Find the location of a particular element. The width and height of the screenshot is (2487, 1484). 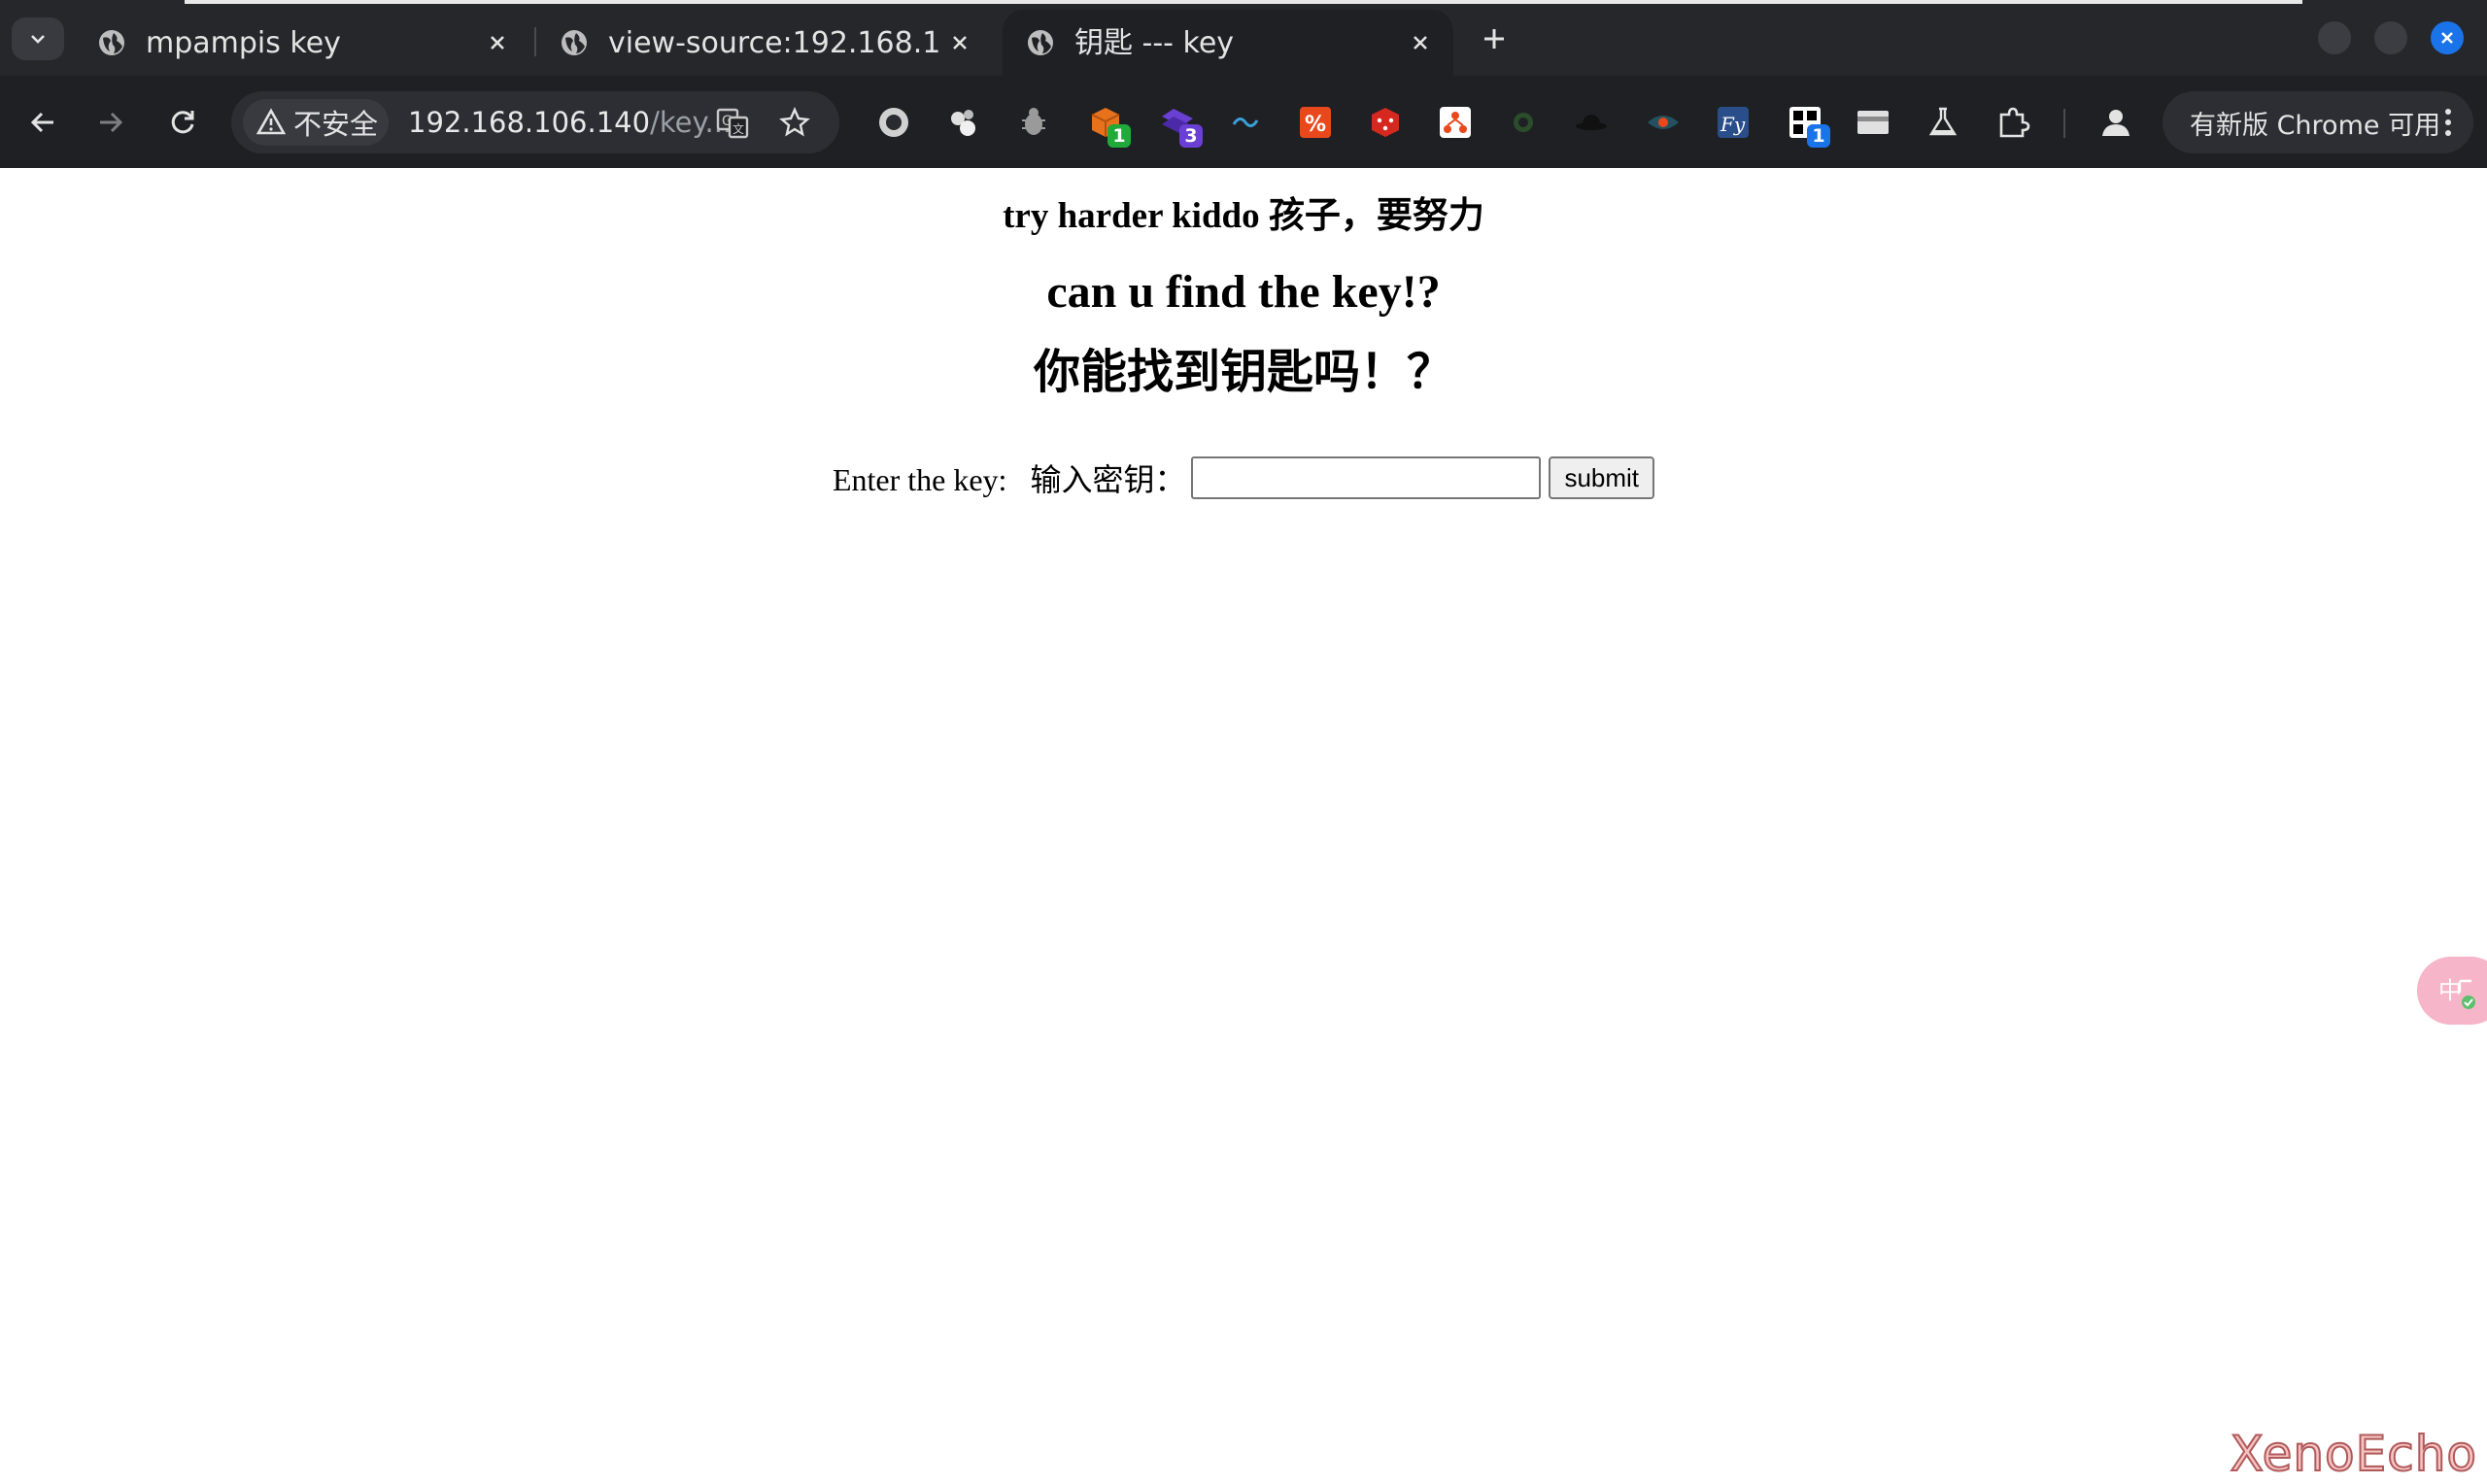

extension-badge: 3 is located at coordinates (1191, 136).